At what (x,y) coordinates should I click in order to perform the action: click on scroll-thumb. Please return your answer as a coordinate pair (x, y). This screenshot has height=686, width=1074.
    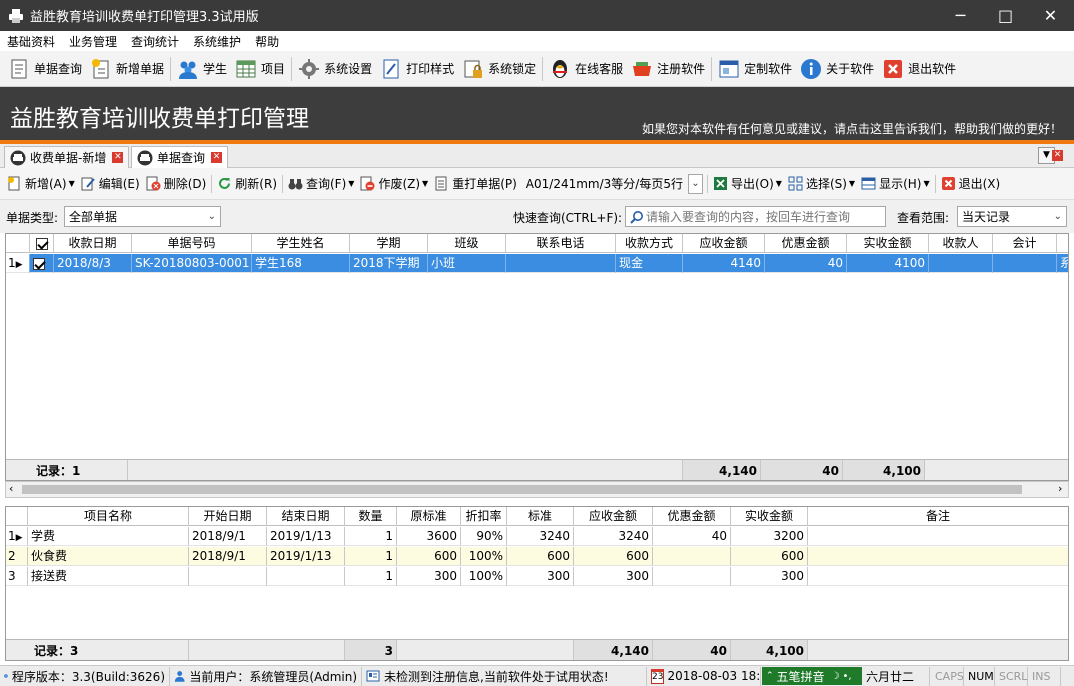
    Looking at the image, I should click on (522, 489).